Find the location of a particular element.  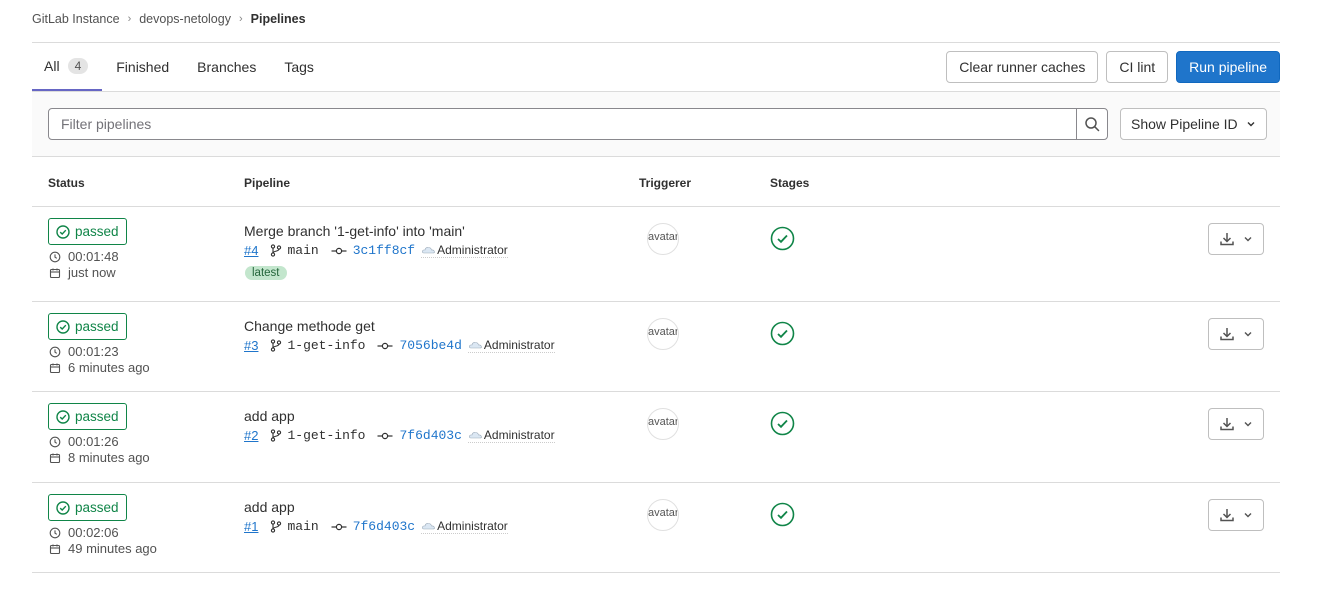

pipeline-refs: #2 1-get-info 7f6d403c Administrator is located at coordinates (399, 435).